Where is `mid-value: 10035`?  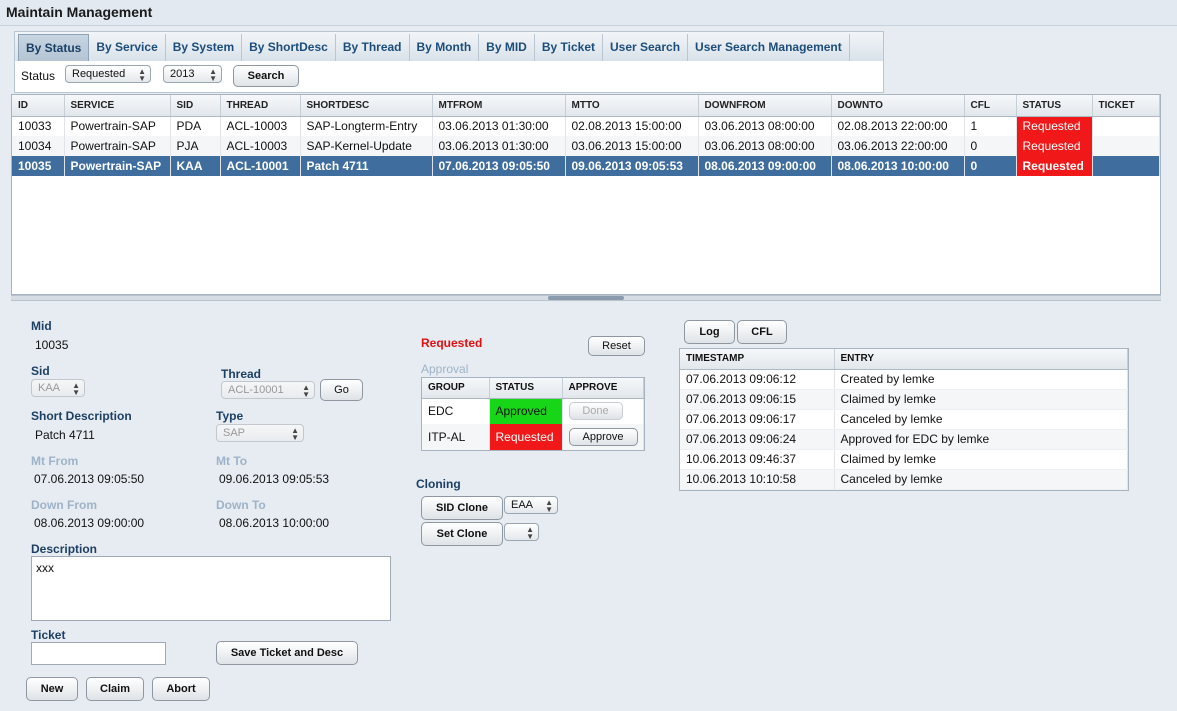 mid-value: 10035 is located at coordinates (52, 345).